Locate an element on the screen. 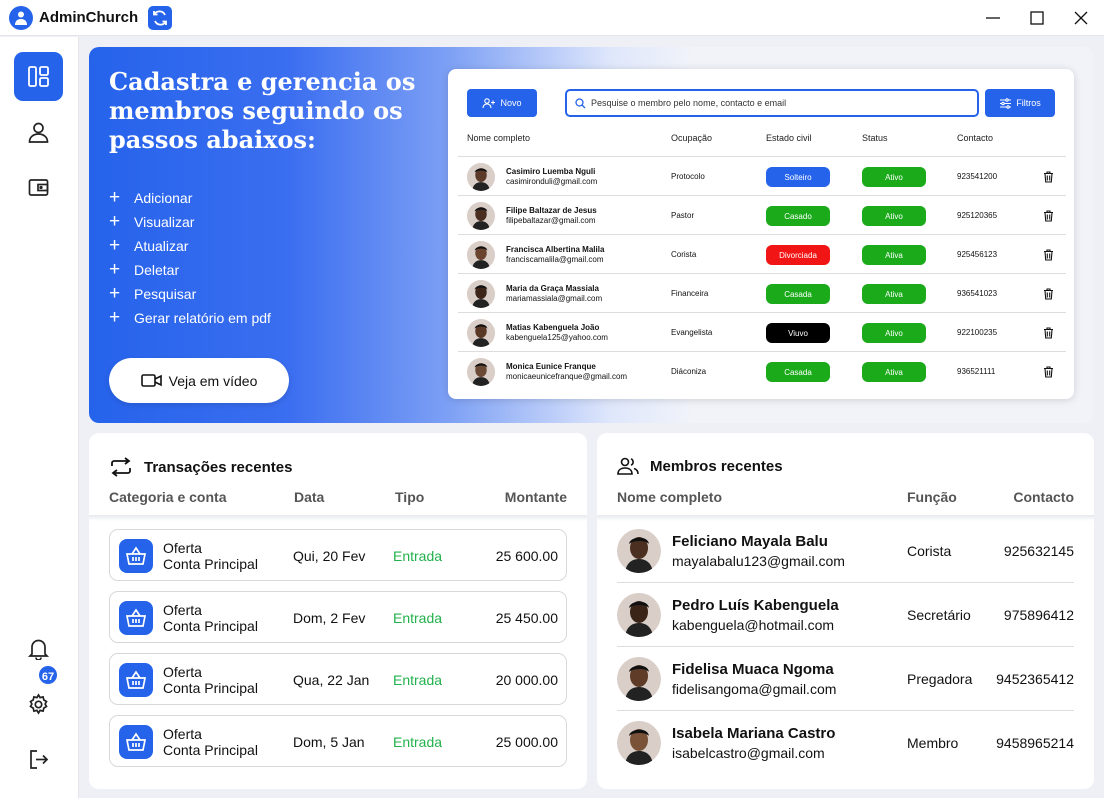  card-title: Transações recentes is located at coordinates (200, 467).